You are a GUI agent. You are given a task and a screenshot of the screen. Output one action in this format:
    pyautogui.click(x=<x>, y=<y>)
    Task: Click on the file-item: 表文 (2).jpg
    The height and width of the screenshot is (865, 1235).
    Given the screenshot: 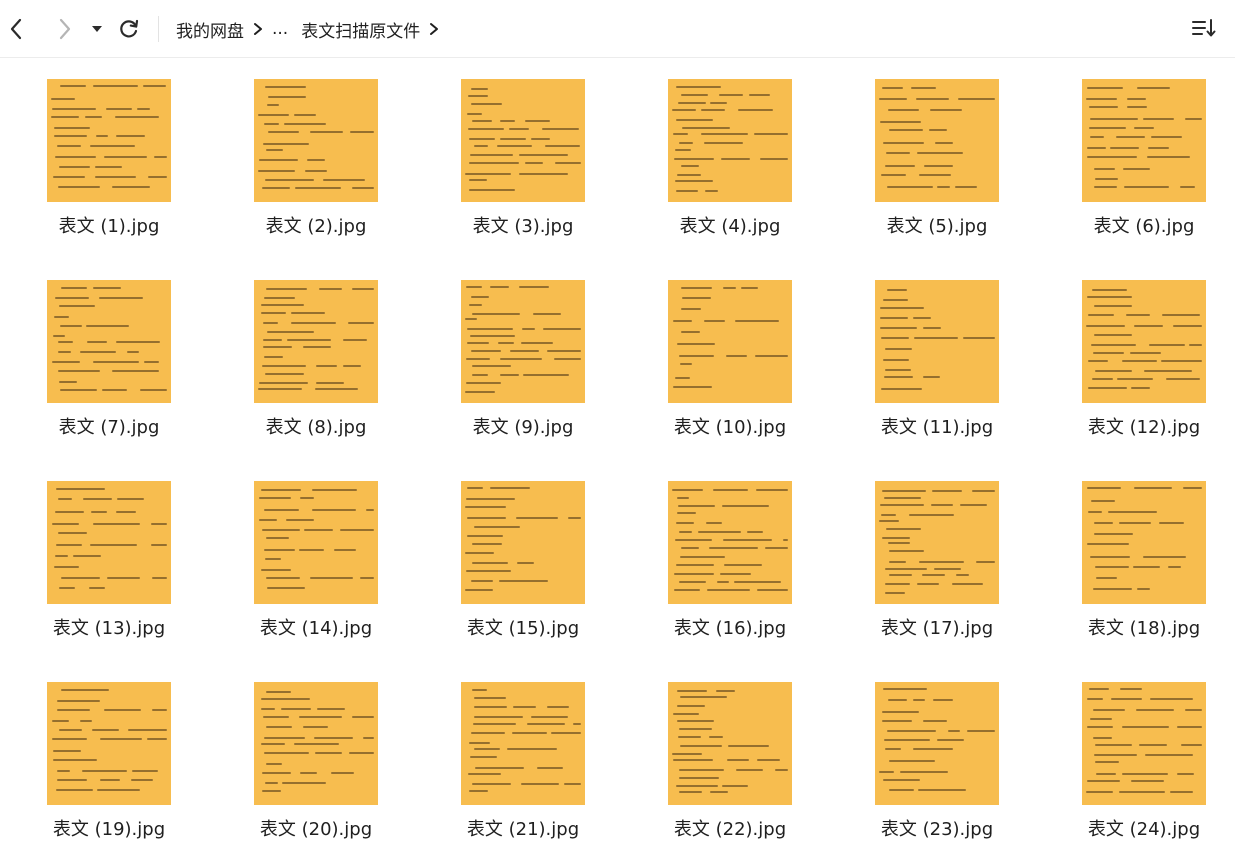 What is the action you would take?
    pyautogui.click(x=316, y=153)
    